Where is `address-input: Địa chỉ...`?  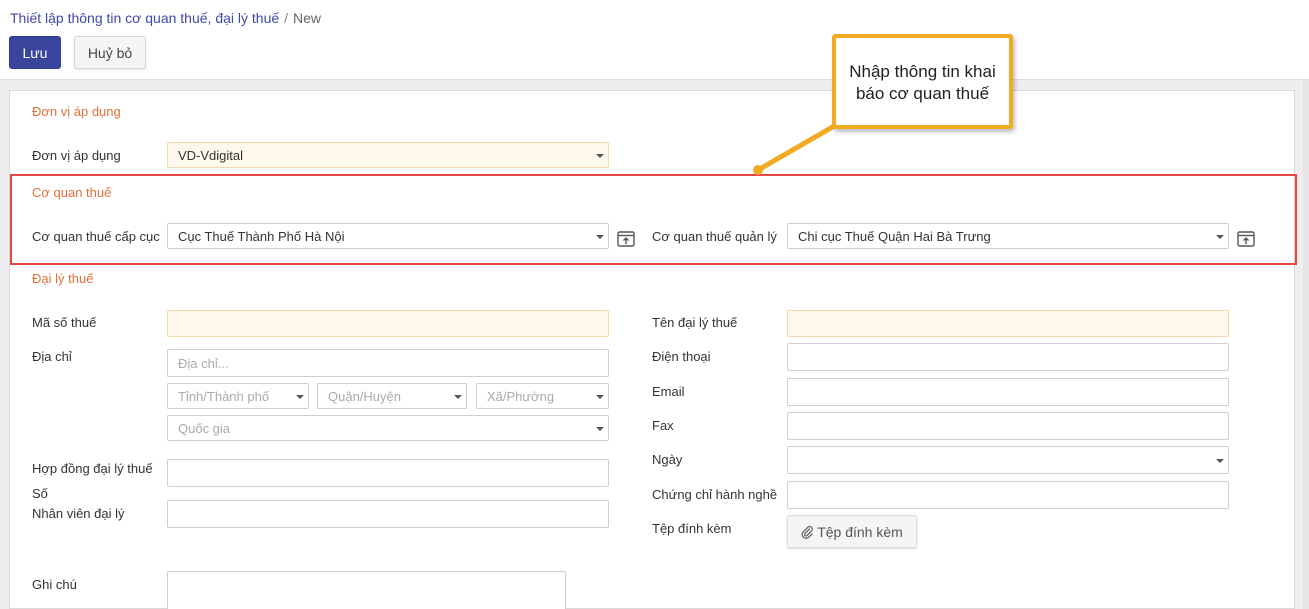
address-input: Địa chỉ... is located at coordinates (388, 363).